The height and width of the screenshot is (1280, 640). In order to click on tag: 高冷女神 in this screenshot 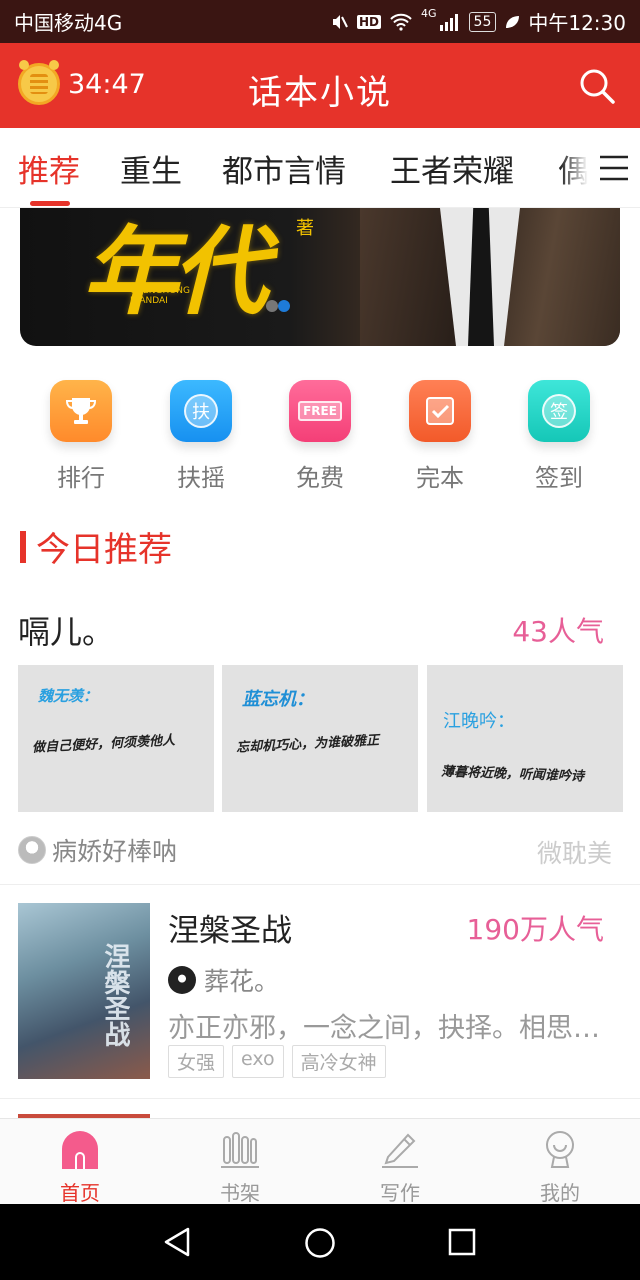, I will do `click(338, 1061)`.